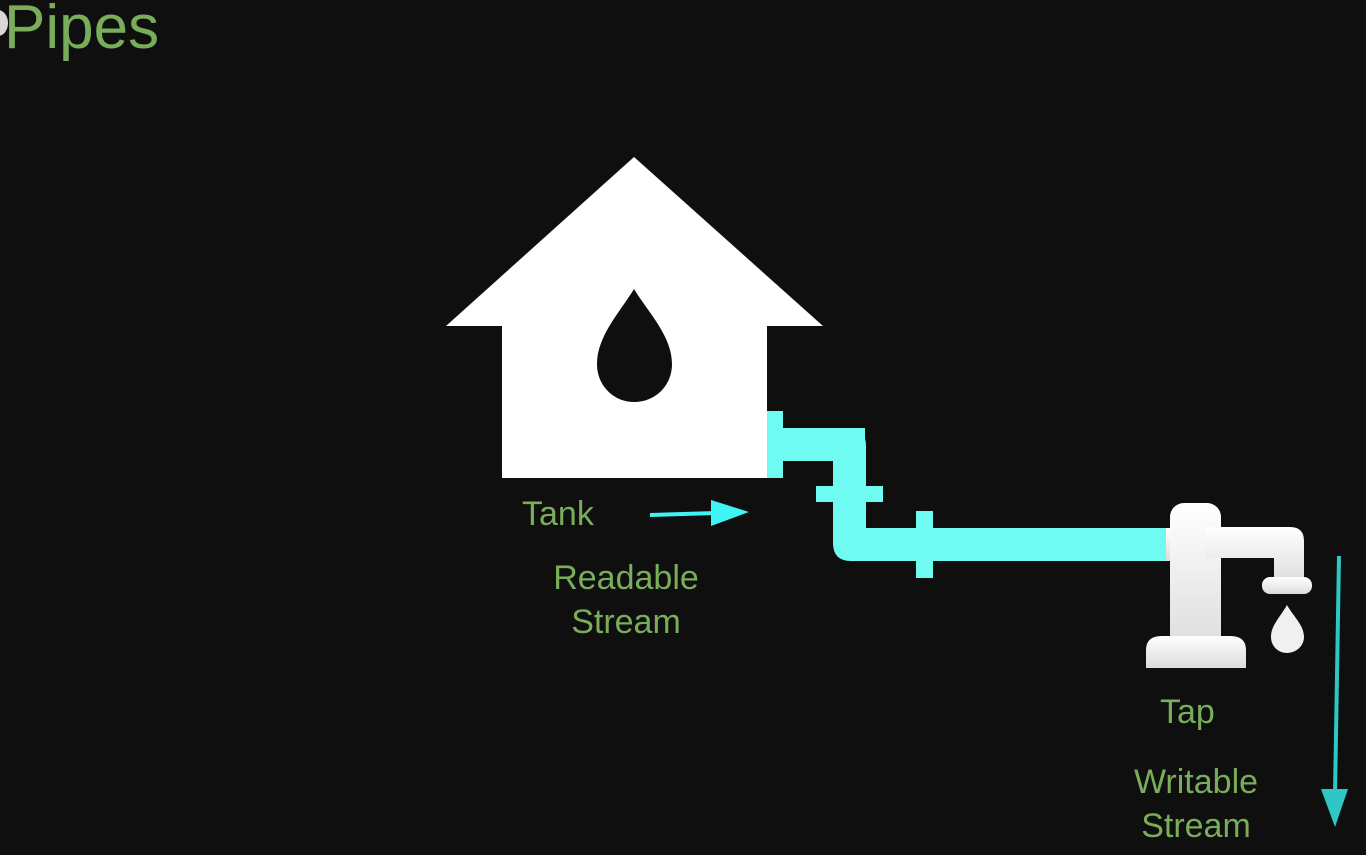 This screenshot has height=855, width=1366. What do you see at coordinates (626, 622) in the screenshot?
I see `readable-stream-line2: Stream` at bounding box center [626, 622].